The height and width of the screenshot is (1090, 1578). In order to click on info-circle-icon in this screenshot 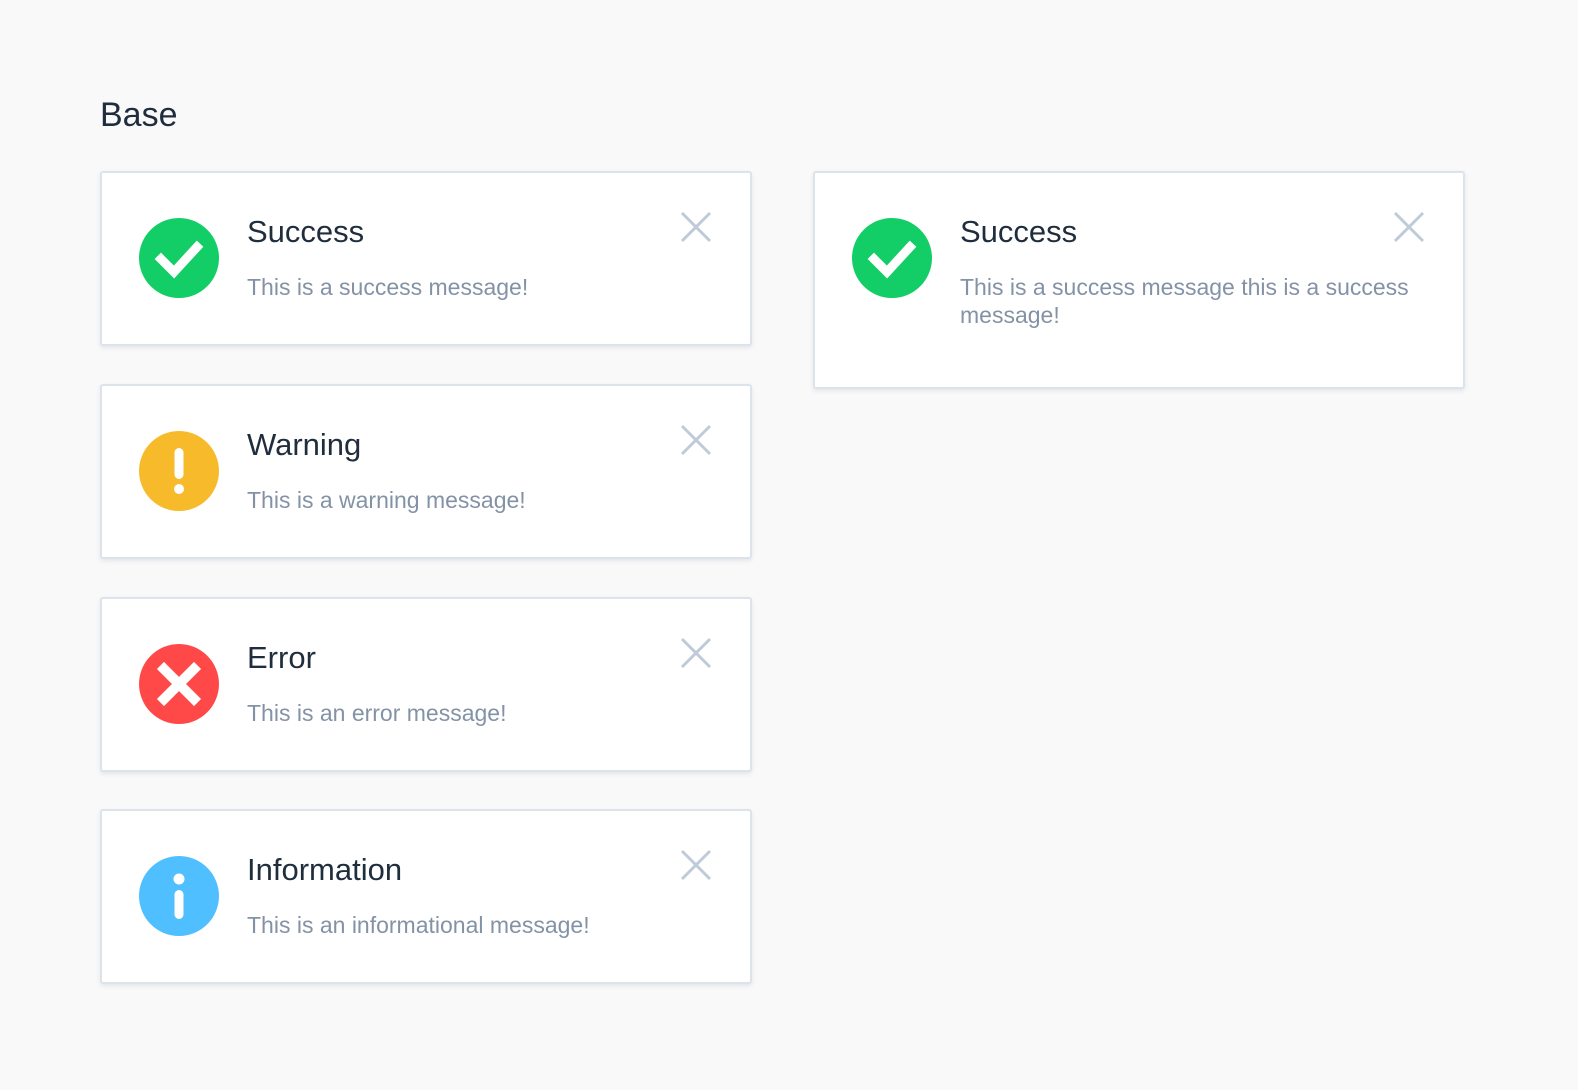, I will do `click(179, 896)`.